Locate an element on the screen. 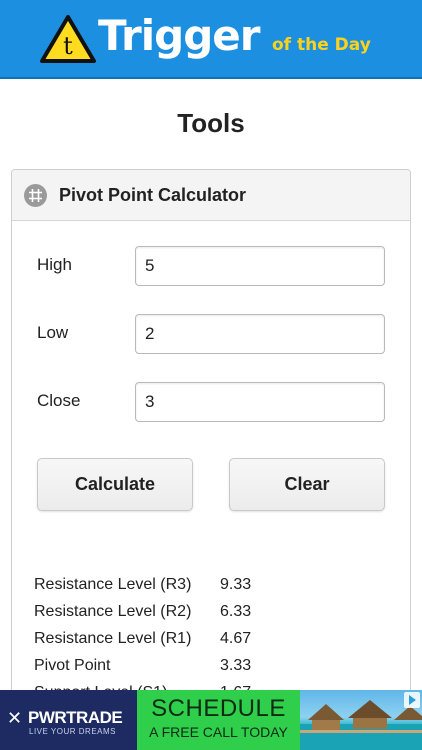 The image size is (422, 750). brand-suffix: of the Day is located at coordinates (321, 45).